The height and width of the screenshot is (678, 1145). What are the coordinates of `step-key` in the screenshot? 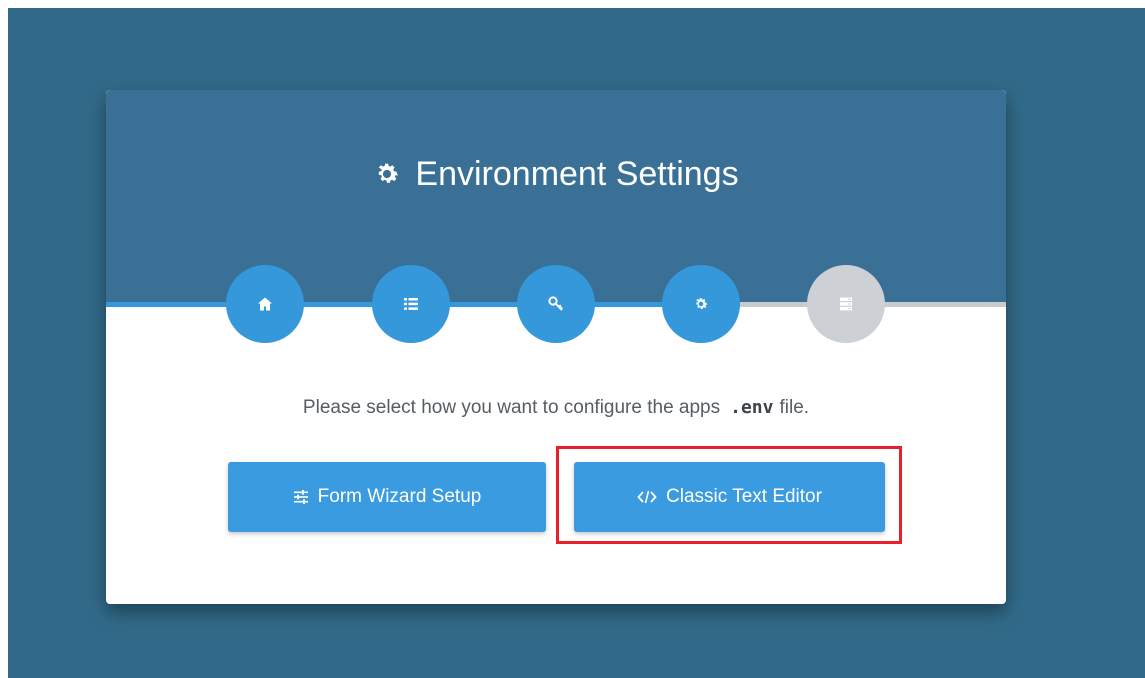 It's located at (556, 304).